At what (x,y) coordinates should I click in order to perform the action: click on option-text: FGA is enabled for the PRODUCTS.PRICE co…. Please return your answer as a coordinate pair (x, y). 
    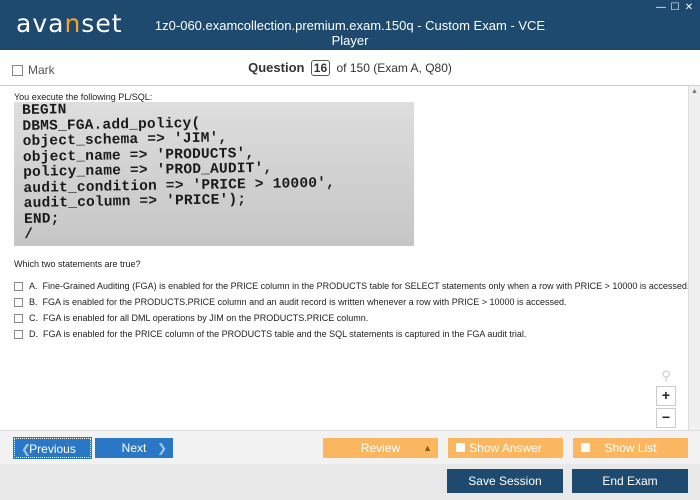
    Looking at the image, I should click on (304, 302).